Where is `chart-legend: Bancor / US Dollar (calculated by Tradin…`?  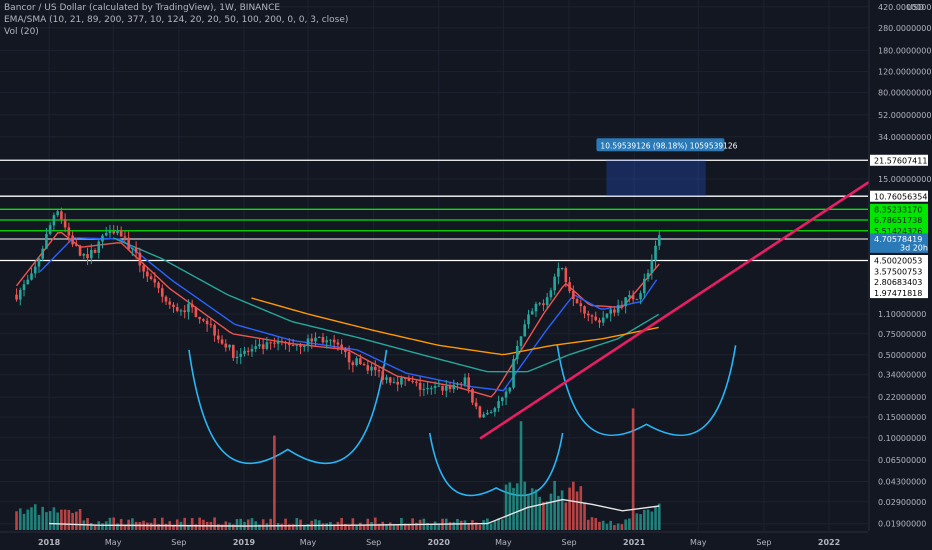
chart-legend: Bancor / US Dollar (calculated by Tradin… is located at coordinates (176, 20).